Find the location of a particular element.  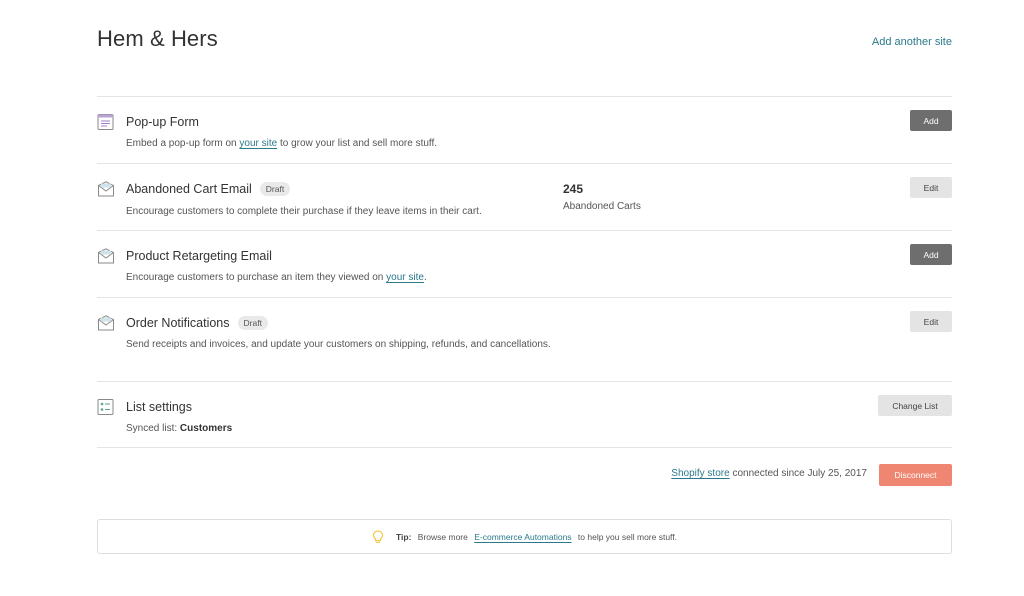

lightbulb-icon is located at coordinates (378, 536).